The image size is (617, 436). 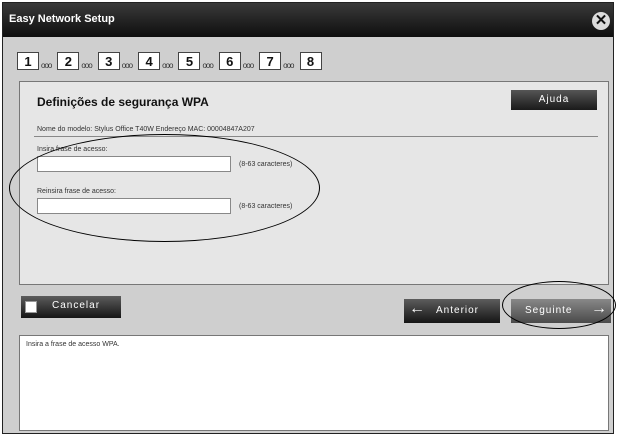 I want to click on step-number: 2, so click(x=68, y=61).